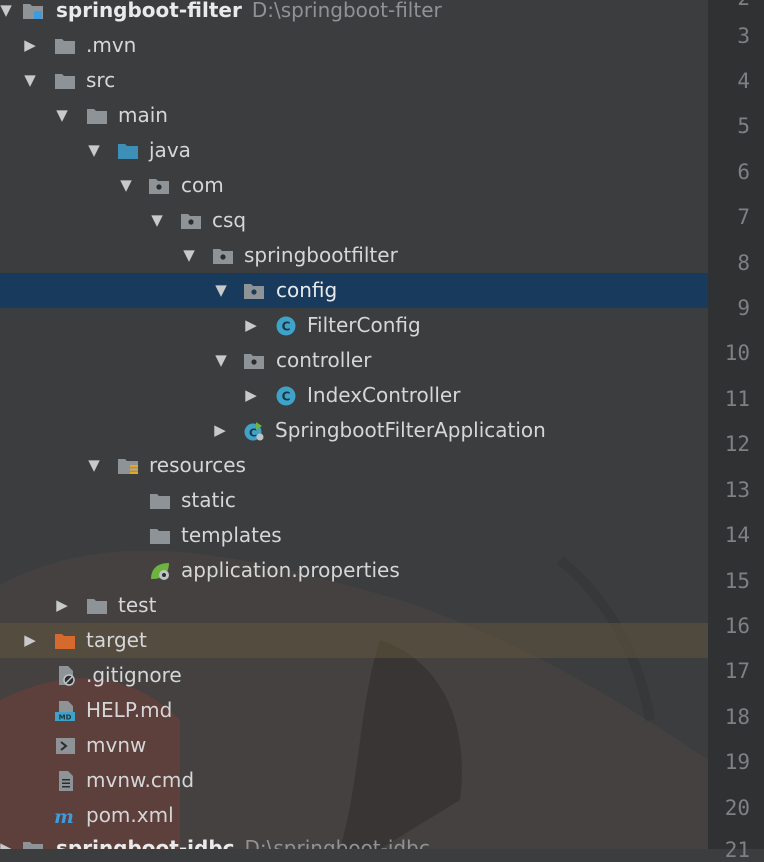 This screenshot has height=862, width=764. What do you see at coordinates (128, 151) in the screenshot?
I see `source-folder-icon` at bounding box center [128, 151].